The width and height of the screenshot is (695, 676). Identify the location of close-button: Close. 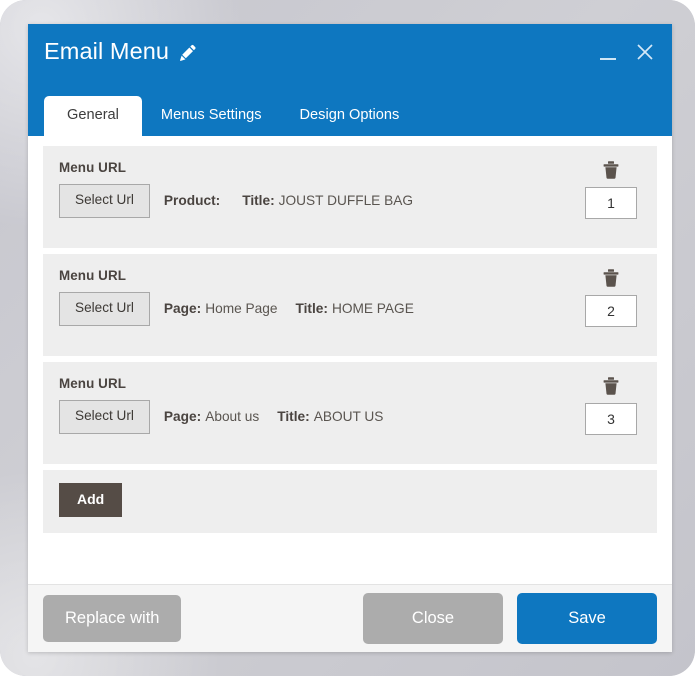
(433, 618).